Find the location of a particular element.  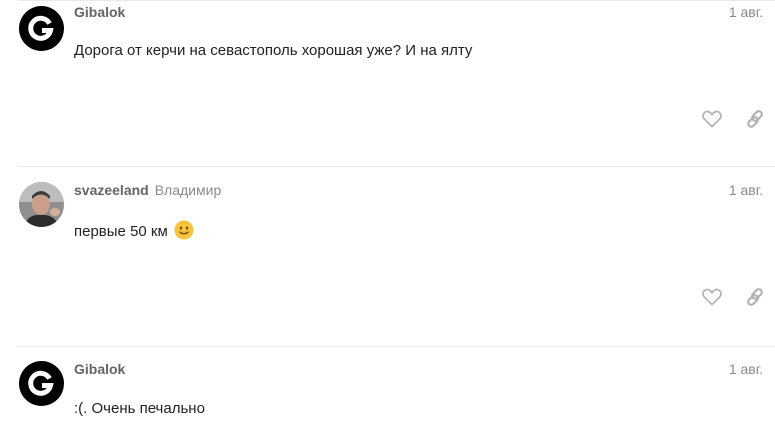

slightly-smiling-face-icon is located at coordinates (184, 233).